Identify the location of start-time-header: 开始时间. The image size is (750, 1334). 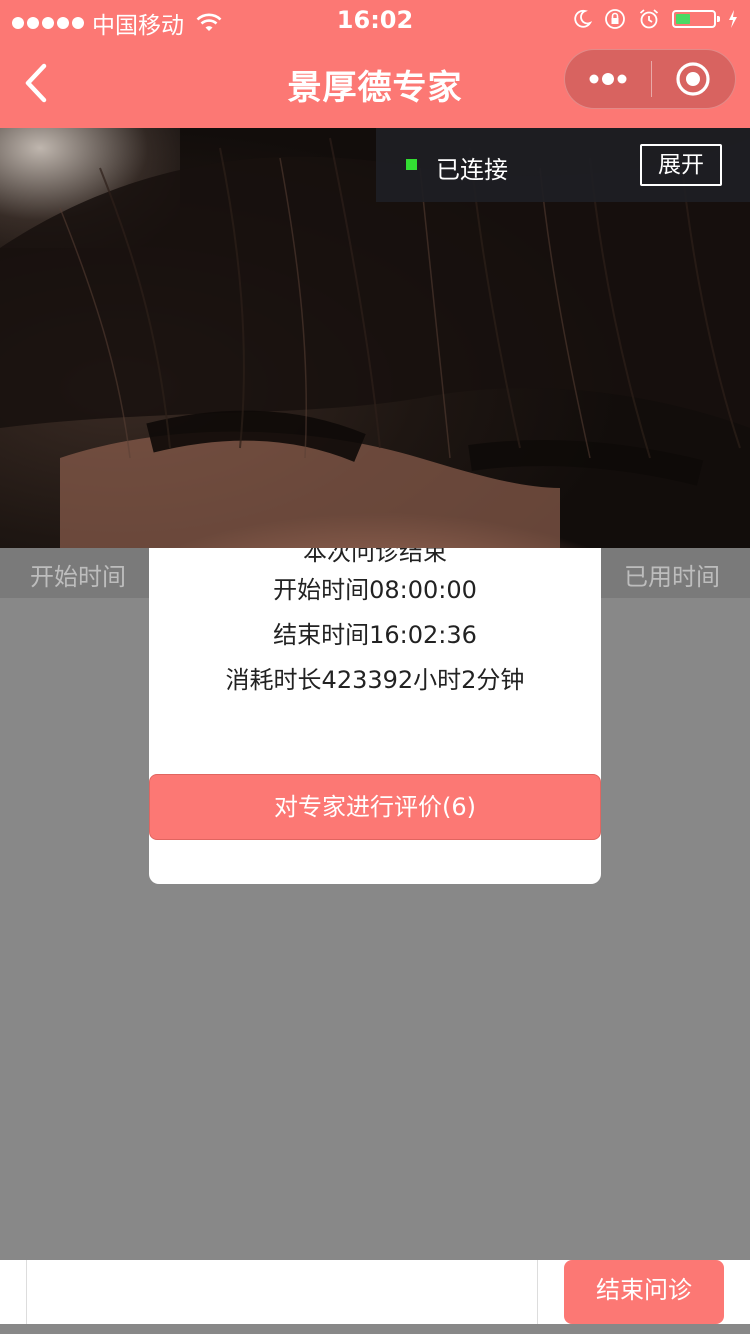
(78, 577).